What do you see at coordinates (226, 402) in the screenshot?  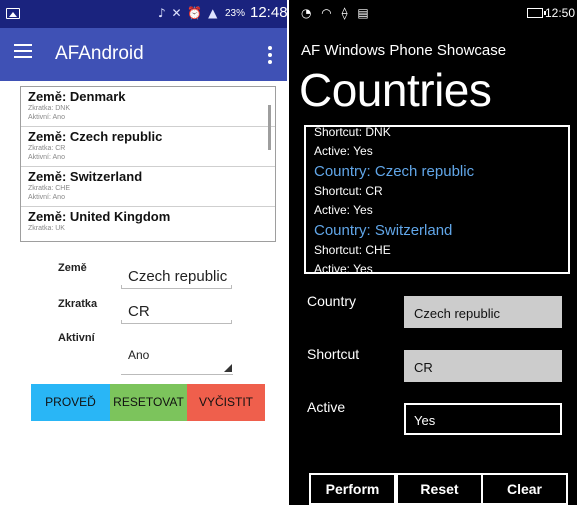 I see `clear-button: VYČISTIT` at bounding box center [226, 402].